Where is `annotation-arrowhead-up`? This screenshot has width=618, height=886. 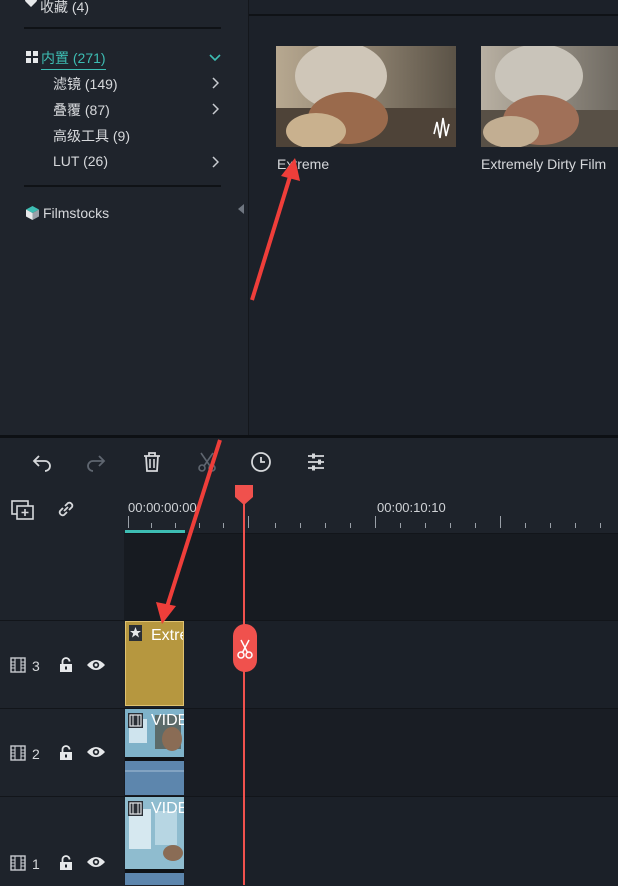
annotation-arrowhead-up is located at coordinates (290, 169).